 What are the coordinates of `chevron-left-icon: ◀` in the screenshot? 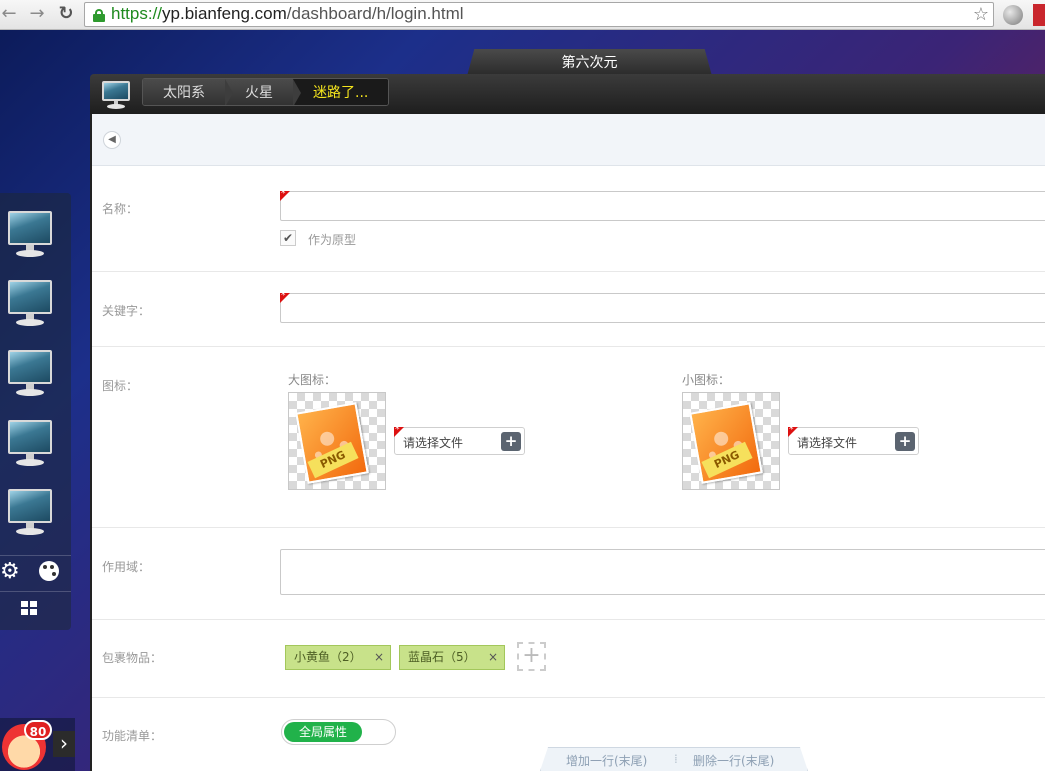 It's located at (112, 140).